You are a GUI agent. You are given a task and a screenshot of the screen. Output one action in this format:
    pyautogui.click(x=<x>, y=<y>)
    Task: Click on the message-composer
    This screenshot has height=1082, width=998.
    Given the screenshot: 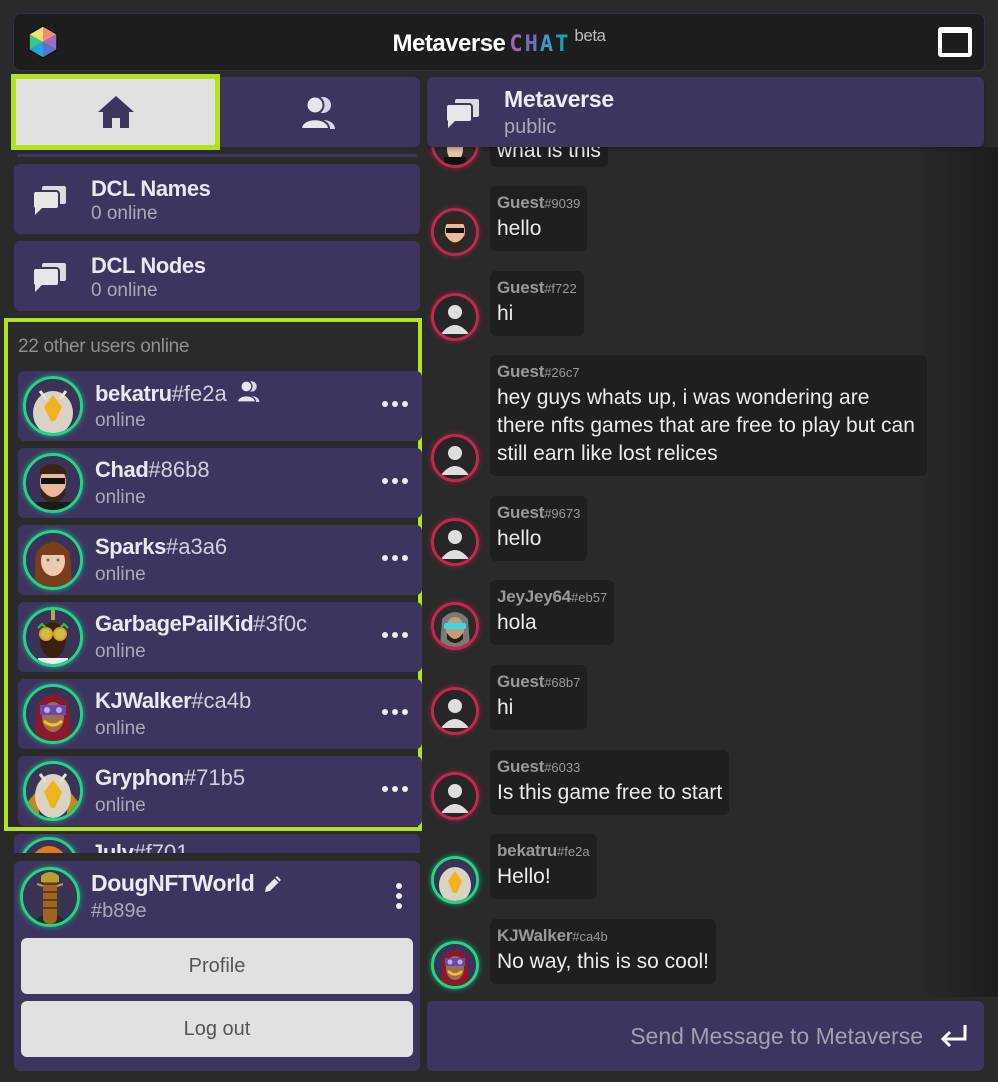 What is the action you would take?
    pyautogui.click(x=705, y=1036)
    